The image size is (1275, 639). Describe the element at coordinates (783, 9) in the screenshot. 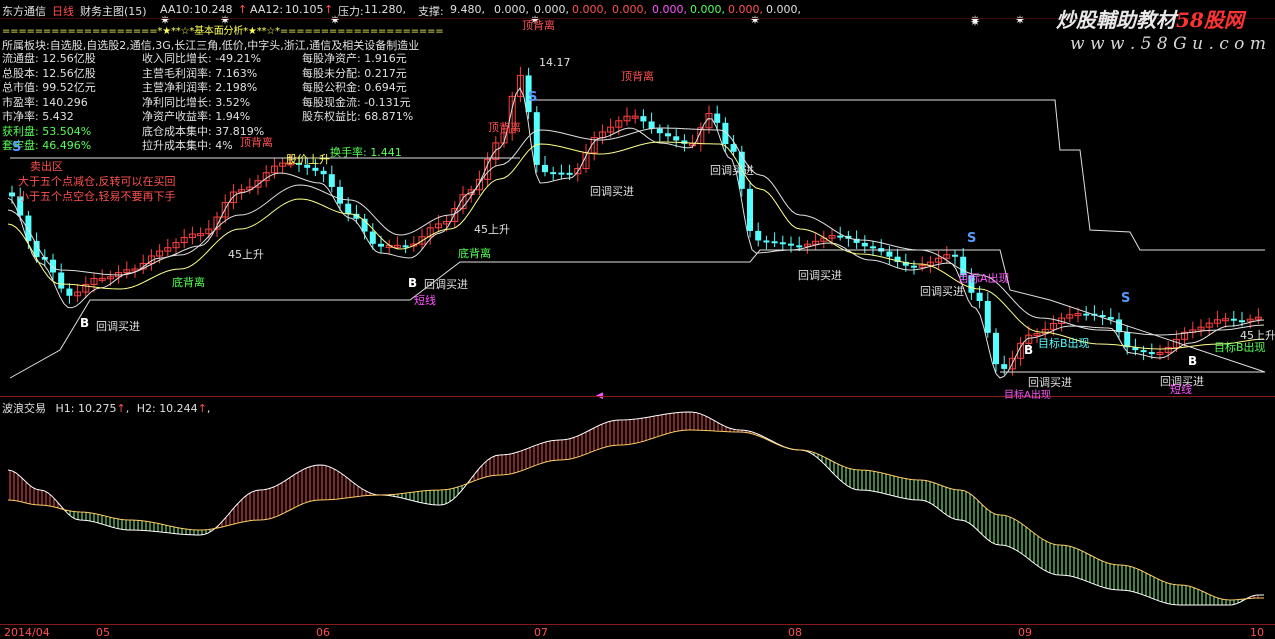

I see `support-value-9: 0.000,` at that location.